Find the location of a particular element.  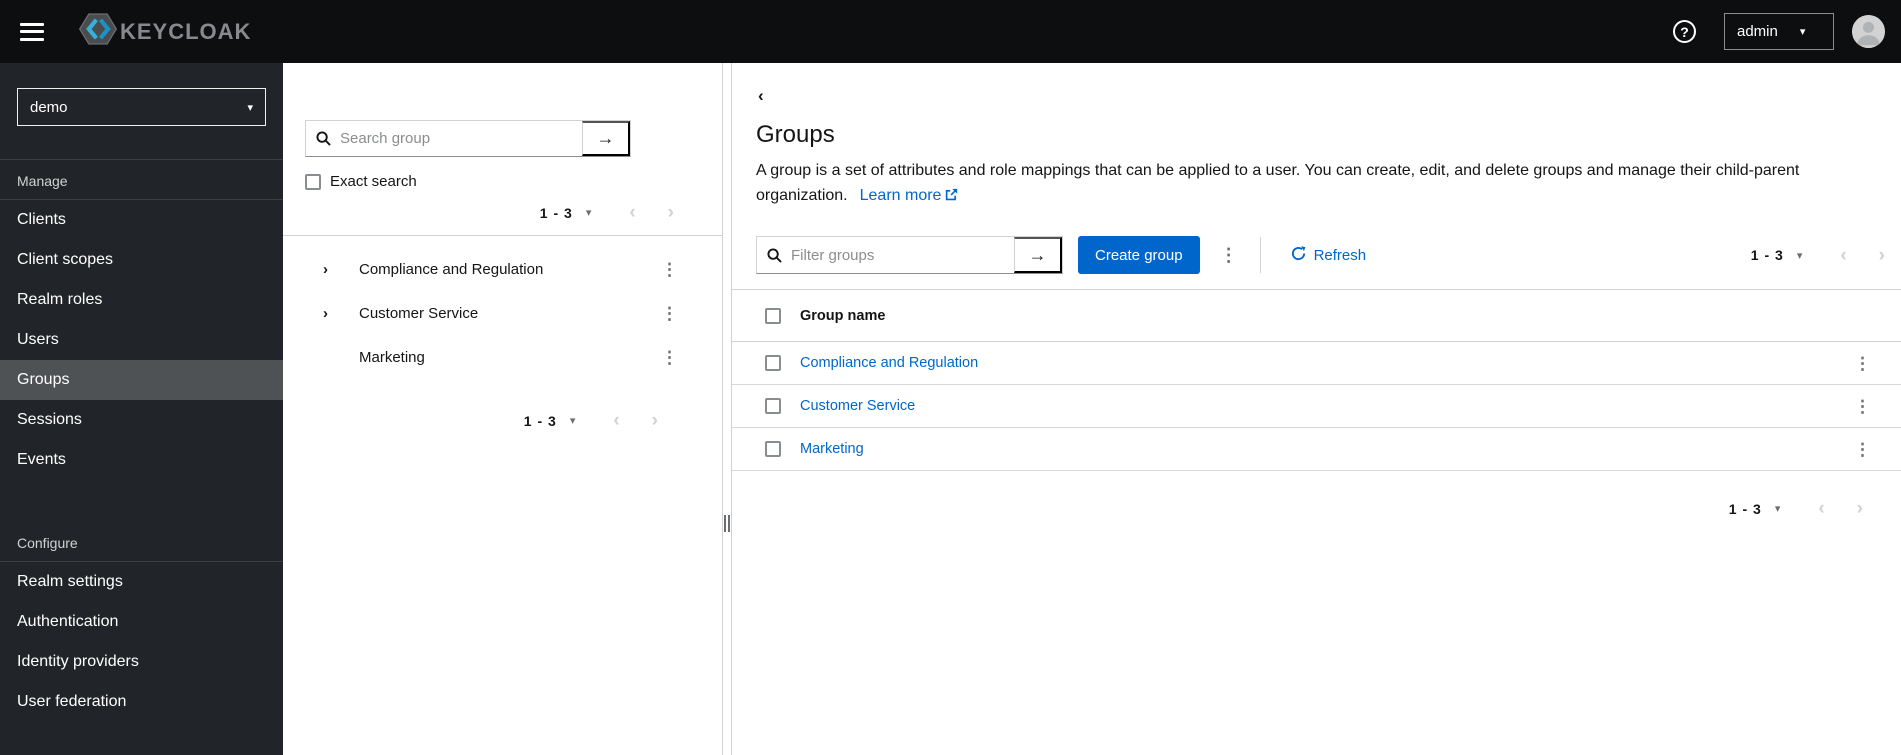

sidebar-item-authentication: Authentication is located at coordinates (141, 622).